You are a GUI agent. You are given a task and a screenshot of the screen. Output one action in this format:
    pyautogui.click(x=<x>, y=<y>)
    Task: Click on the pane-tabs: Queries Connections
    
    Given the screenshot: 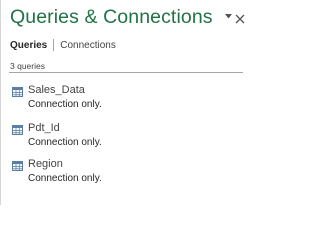 What is the action you would take?
    pyautogui.click(x=63, y=45)
    